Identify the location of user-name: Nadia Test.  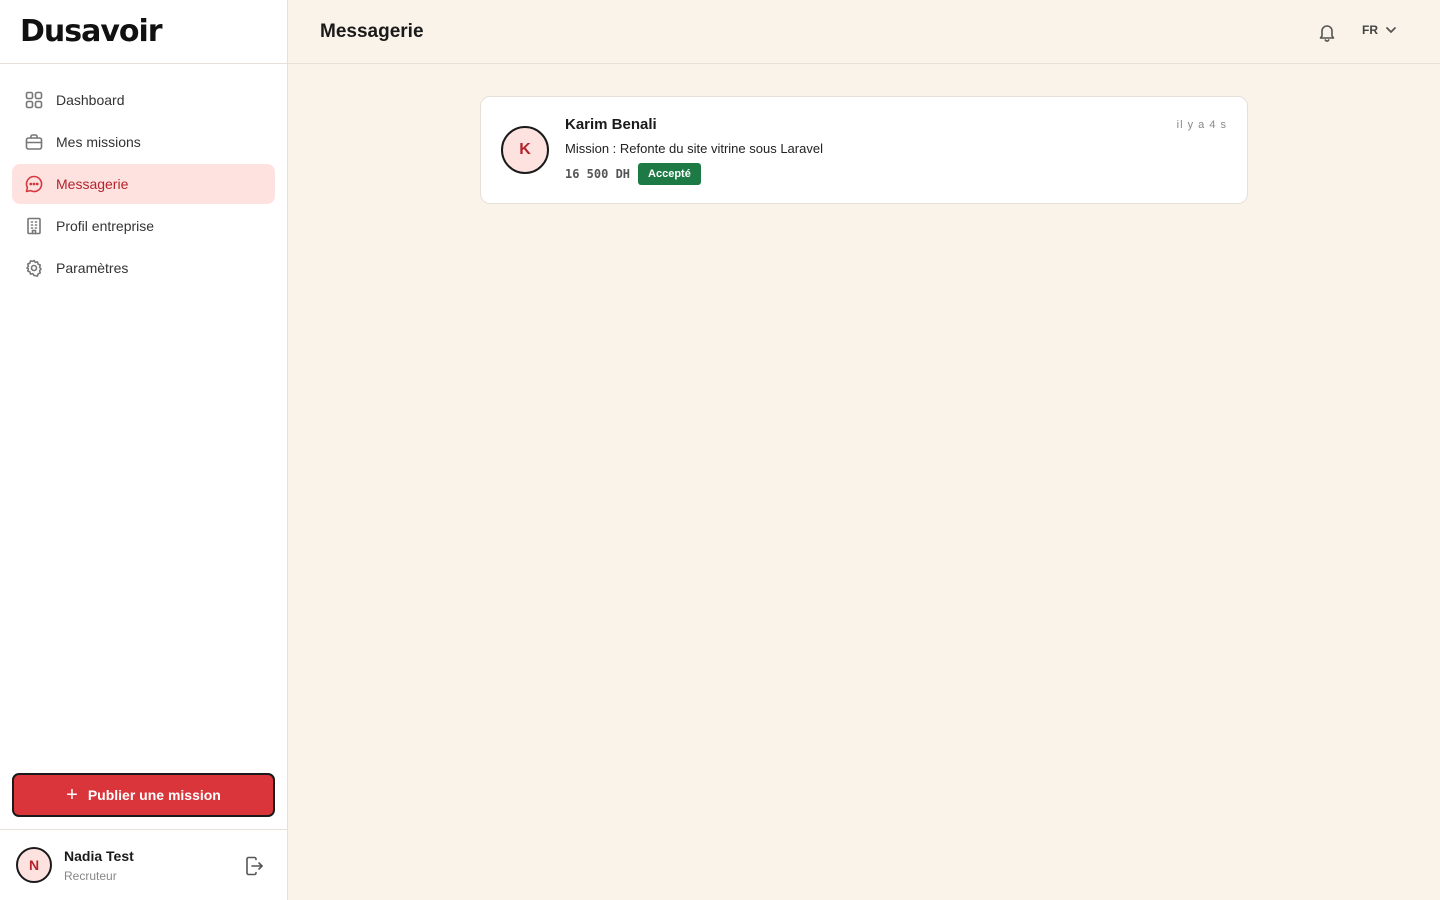
(99, 855).